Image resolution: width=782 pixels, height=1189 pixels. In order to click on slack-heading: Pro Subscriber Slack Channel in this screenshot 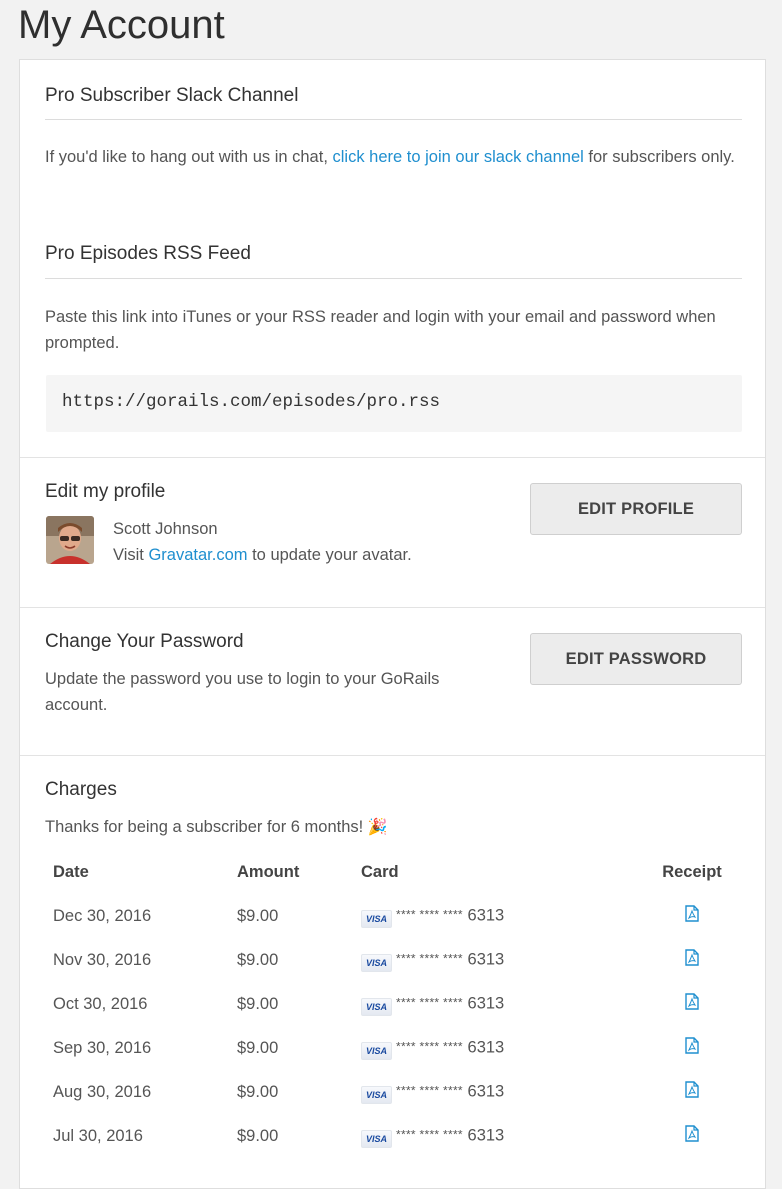, I will do `click(172, 95)`.